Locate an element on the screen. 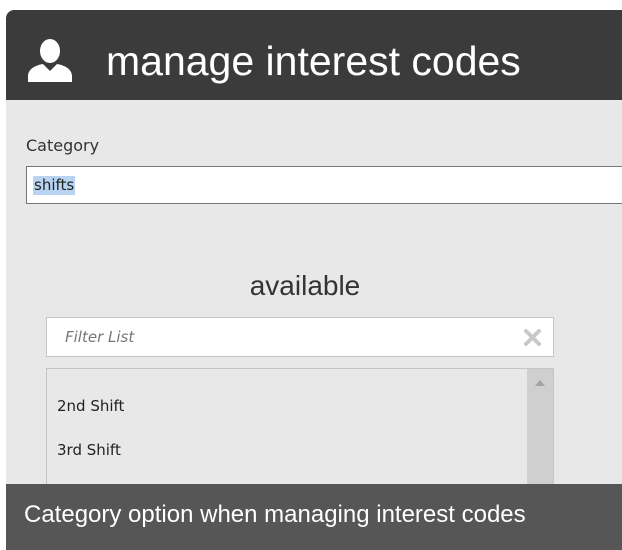 The height and width of the screenshot is (550, 622). category-value: shifts is located at coordinates (54, 185).